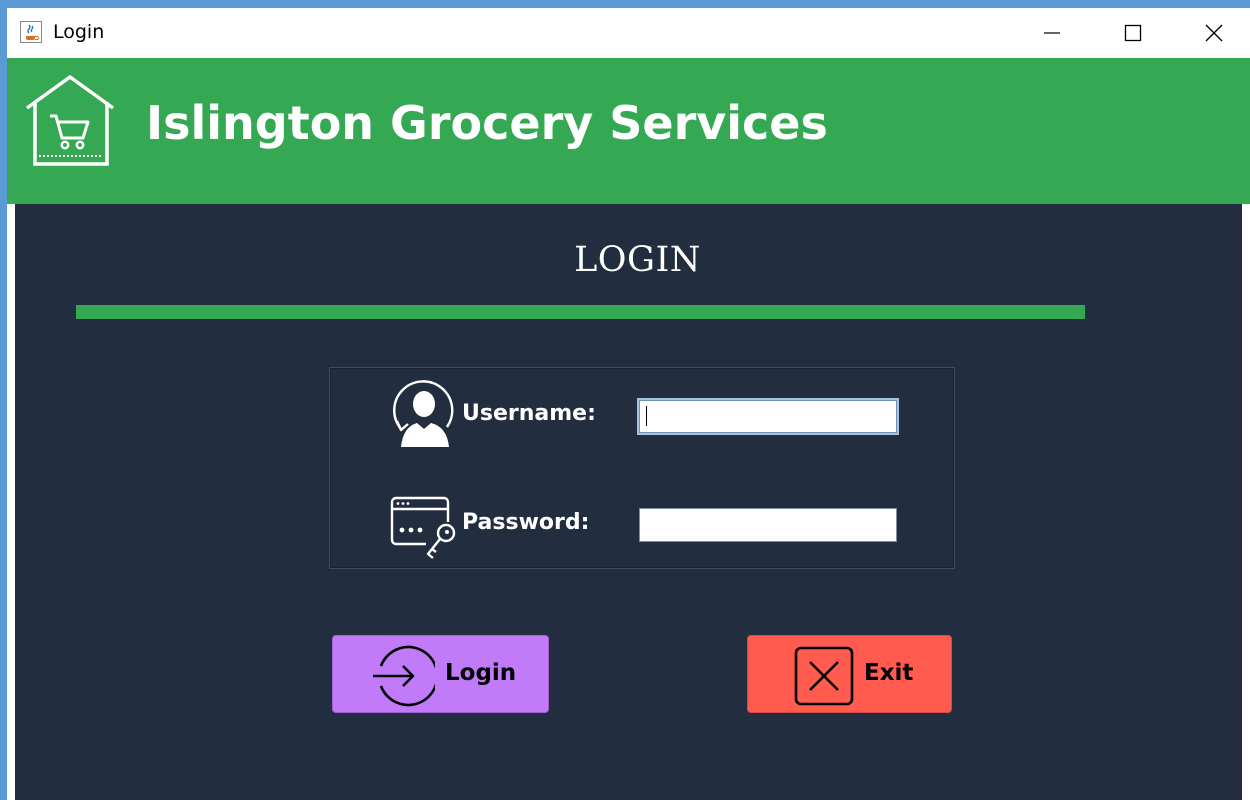 The width and height of the screenshot is (1250, 800). Describe the element at coordinates (824, 676) in the screenshot. I see `close-box-icon` at that location.